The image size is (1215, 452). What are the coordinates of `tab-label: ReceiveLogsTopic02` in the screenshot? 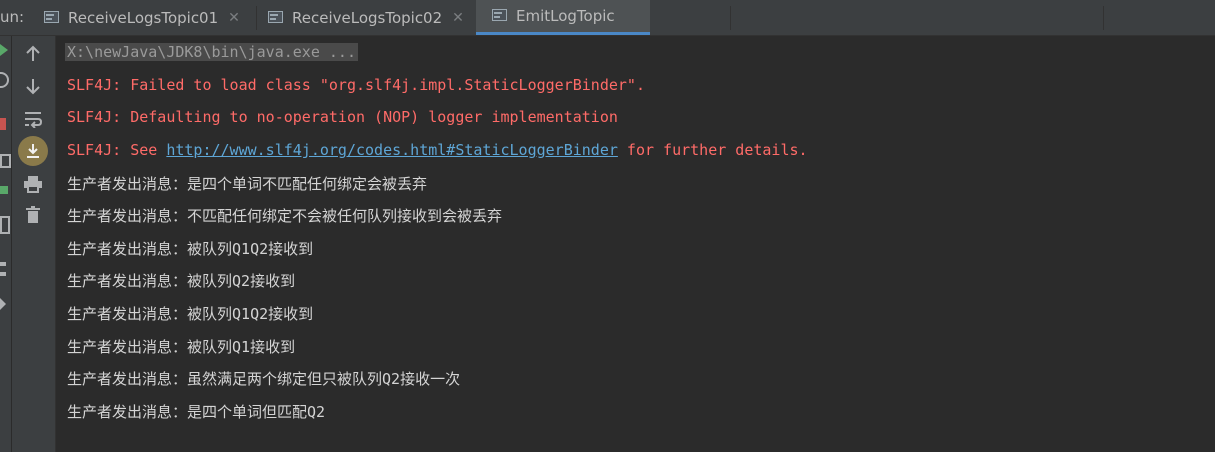 It's located at (367, 17).